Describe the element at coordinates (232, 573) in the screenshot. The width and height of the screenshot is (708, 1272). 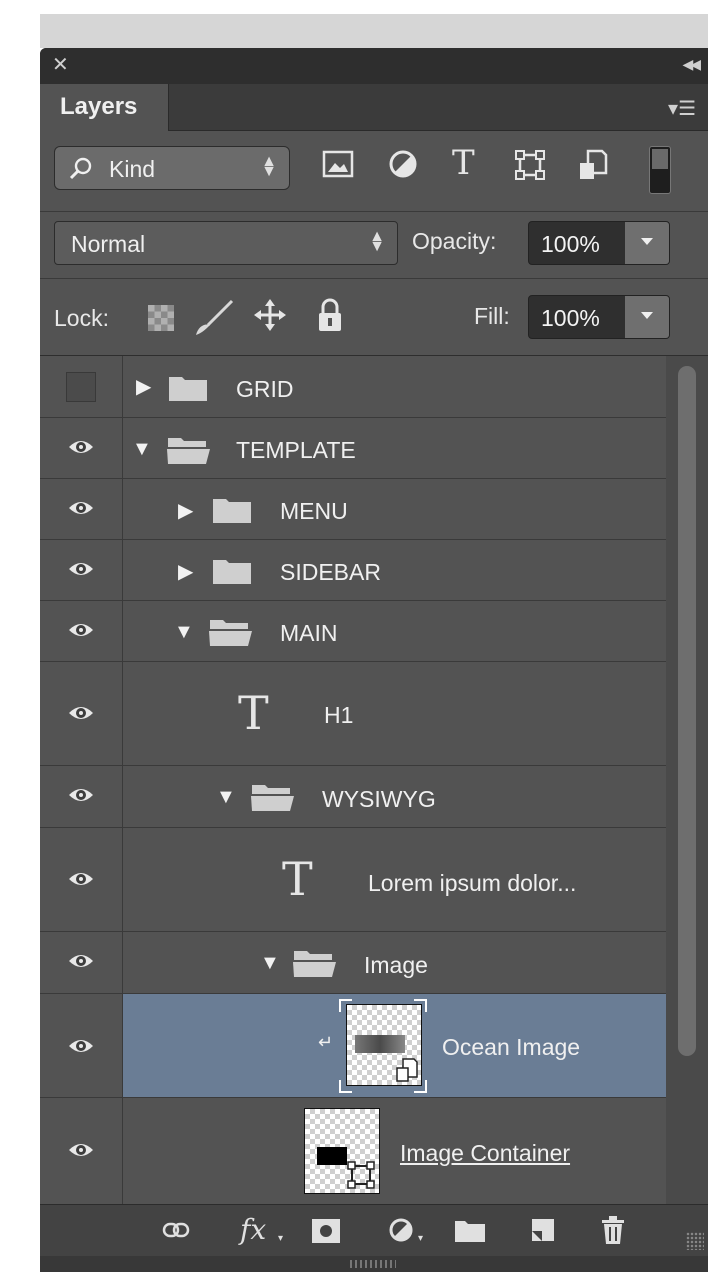
I see `folder-icon` at that location.